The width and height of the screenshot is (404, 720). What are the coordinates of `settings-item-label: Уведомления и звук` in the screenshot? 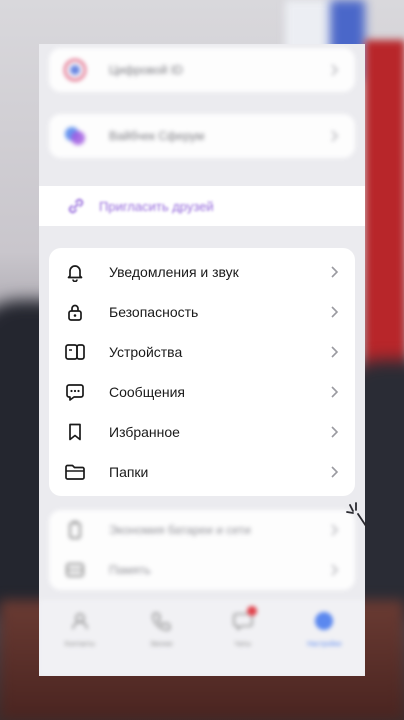 It's located at (174, 272).